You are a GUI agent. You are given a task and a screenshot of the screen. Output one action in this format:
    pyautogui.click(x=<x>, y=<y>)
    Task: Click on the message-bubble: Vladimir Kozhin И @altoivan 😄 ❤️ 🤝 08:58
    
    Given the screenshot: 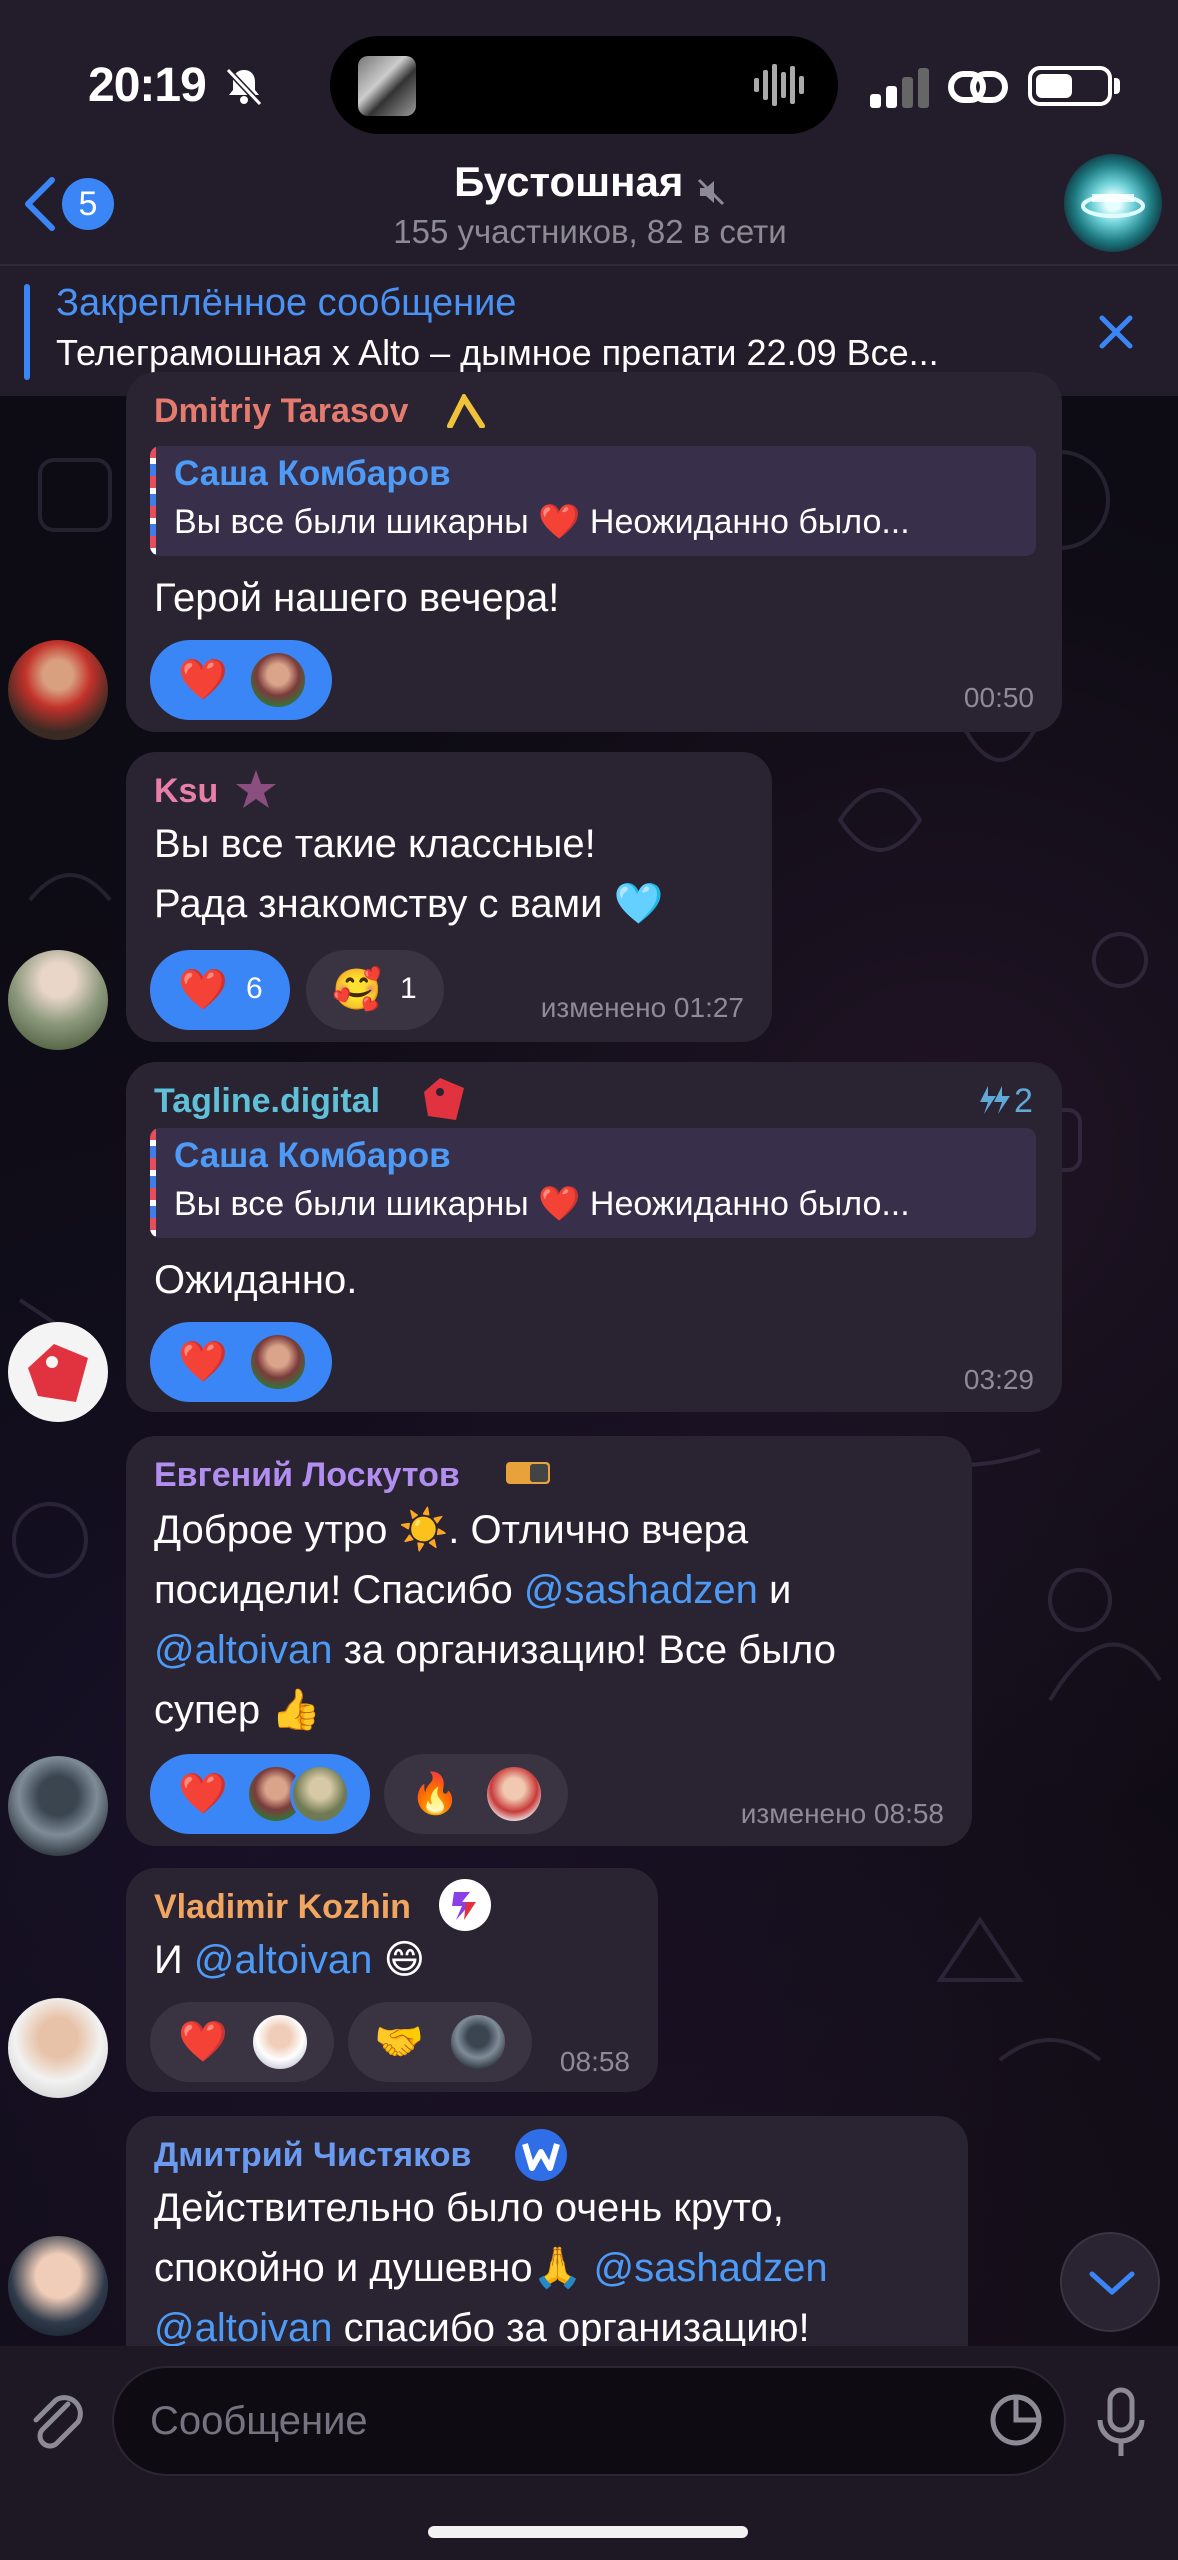 What is the action you would take?
    pyautogui.click(x=392, y=1980)
    